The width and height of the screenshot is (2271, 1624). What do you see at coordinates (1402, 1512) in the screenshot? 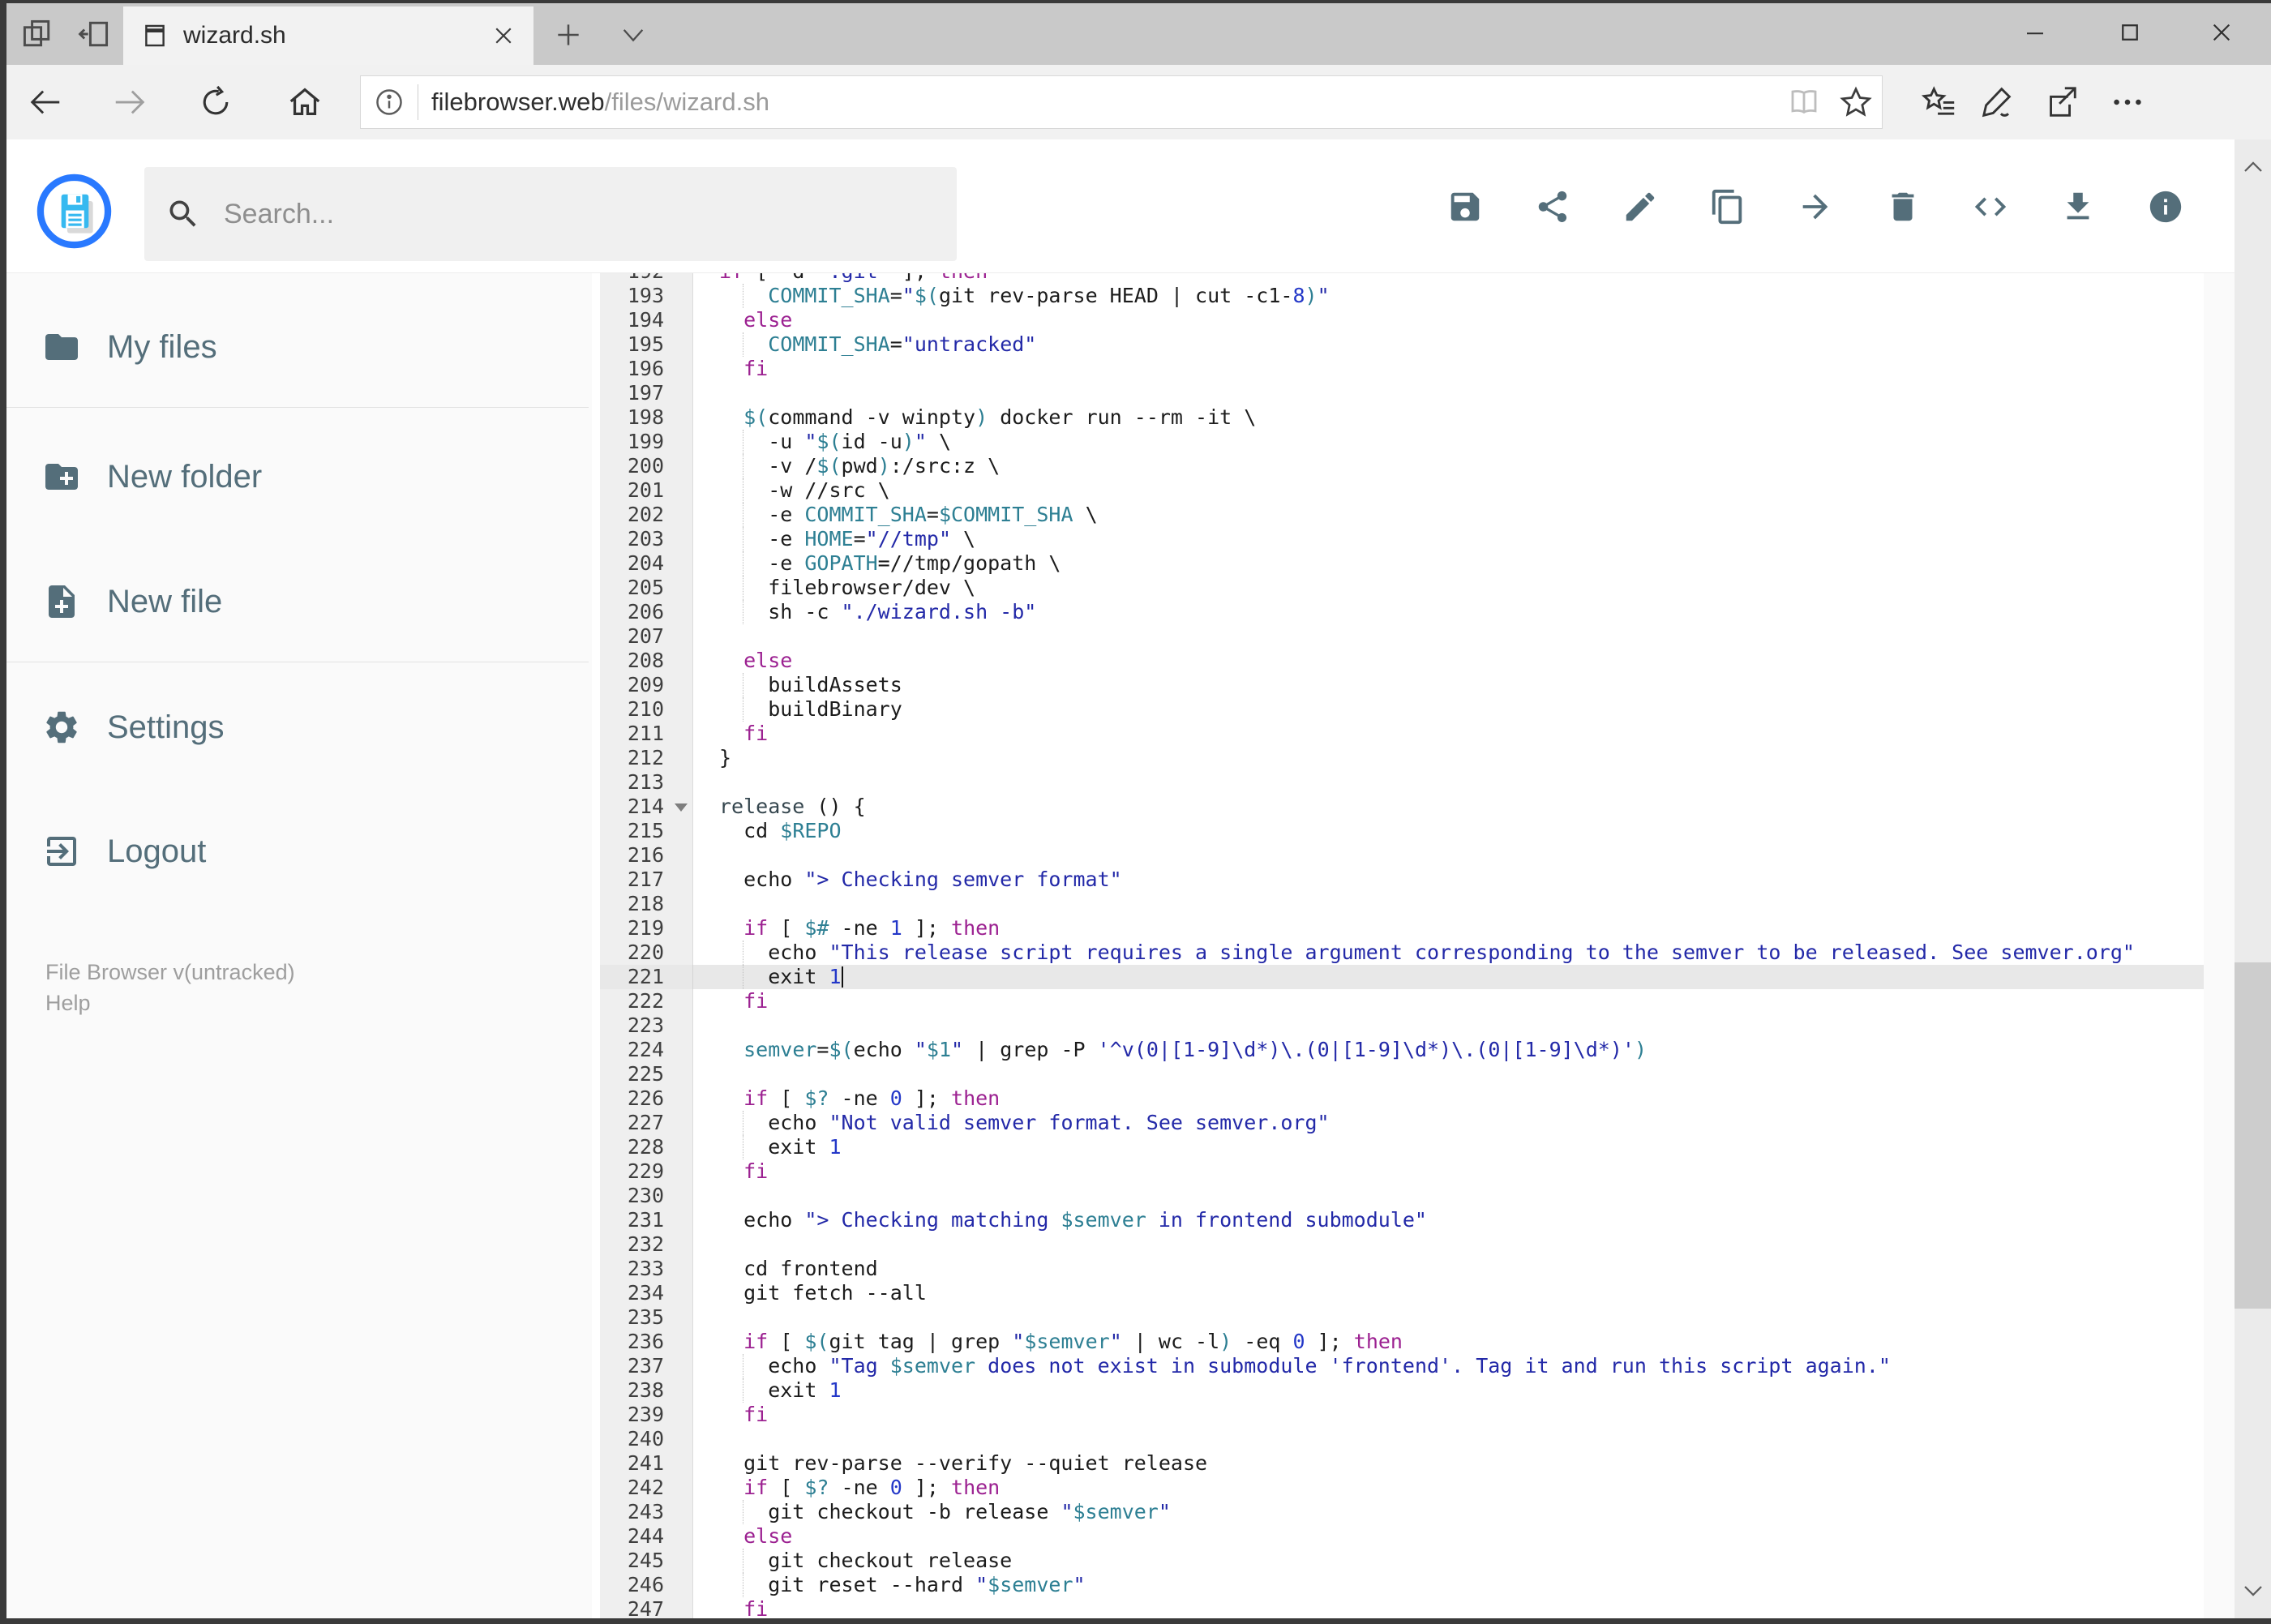
I see `code-line-243: 243 git checkout -b release "$semver"` at bounding box center [1402, 1512].